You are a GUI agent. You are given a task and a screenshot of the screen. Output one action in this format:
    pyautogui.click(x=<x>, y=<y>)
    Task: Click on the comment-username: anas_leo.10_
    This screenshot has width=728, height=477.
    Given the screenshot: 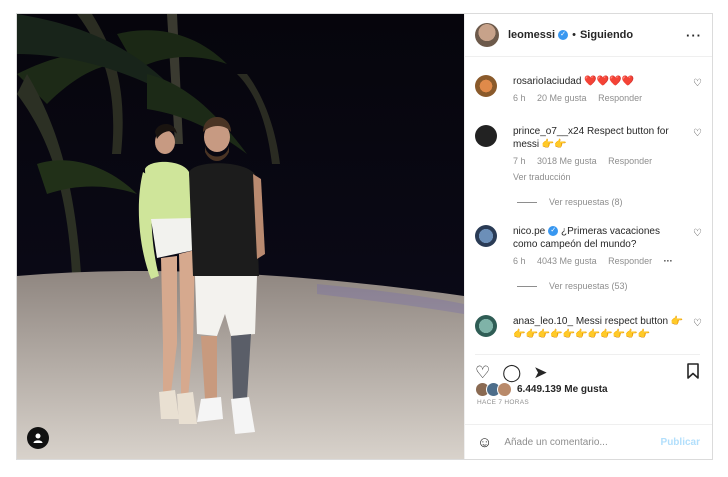 What is the action you would take?
    pyautogui.click(x=543, y=321)
    